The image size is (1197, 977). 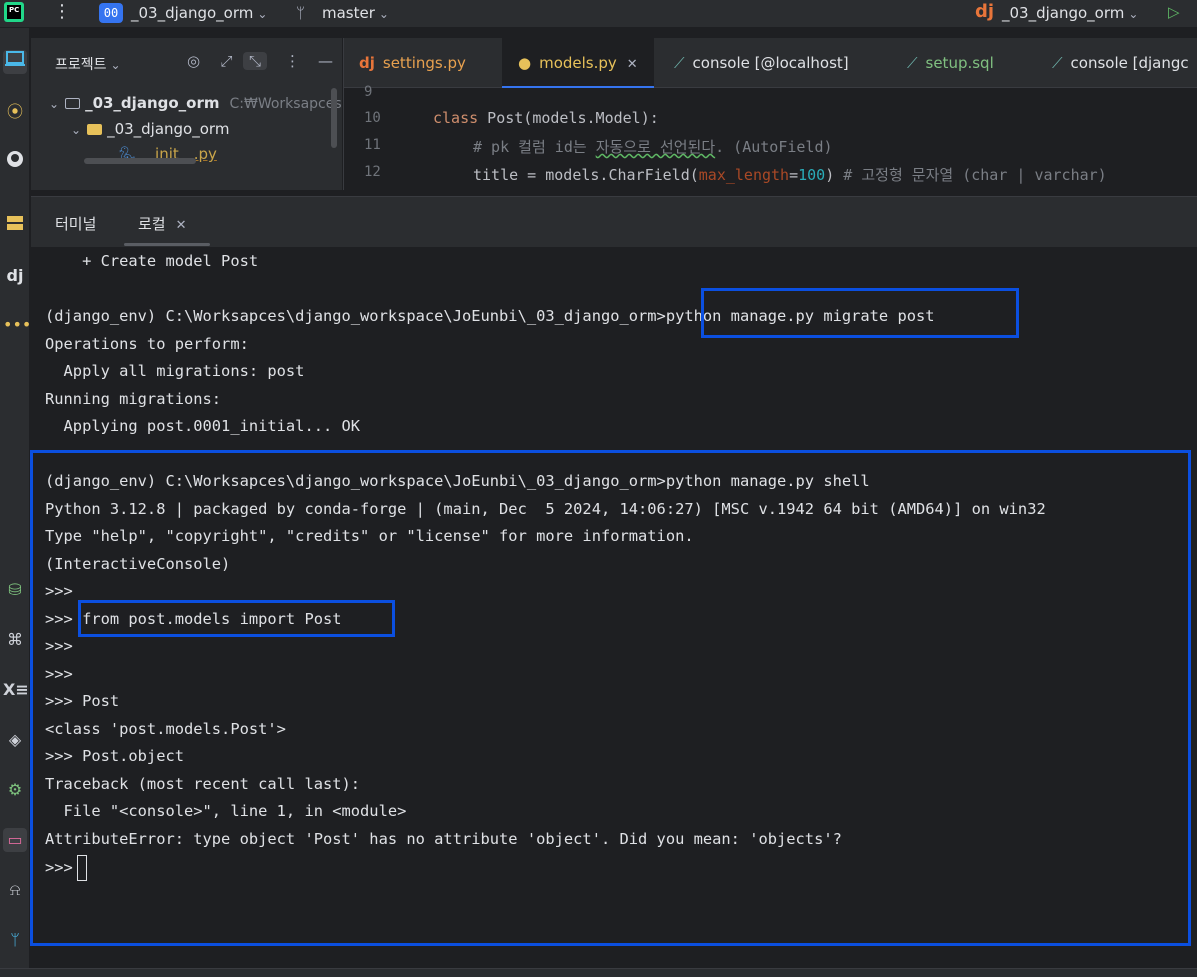 I want to click on line-gutter: 9 10 11 12, so click(x=374, y=137).